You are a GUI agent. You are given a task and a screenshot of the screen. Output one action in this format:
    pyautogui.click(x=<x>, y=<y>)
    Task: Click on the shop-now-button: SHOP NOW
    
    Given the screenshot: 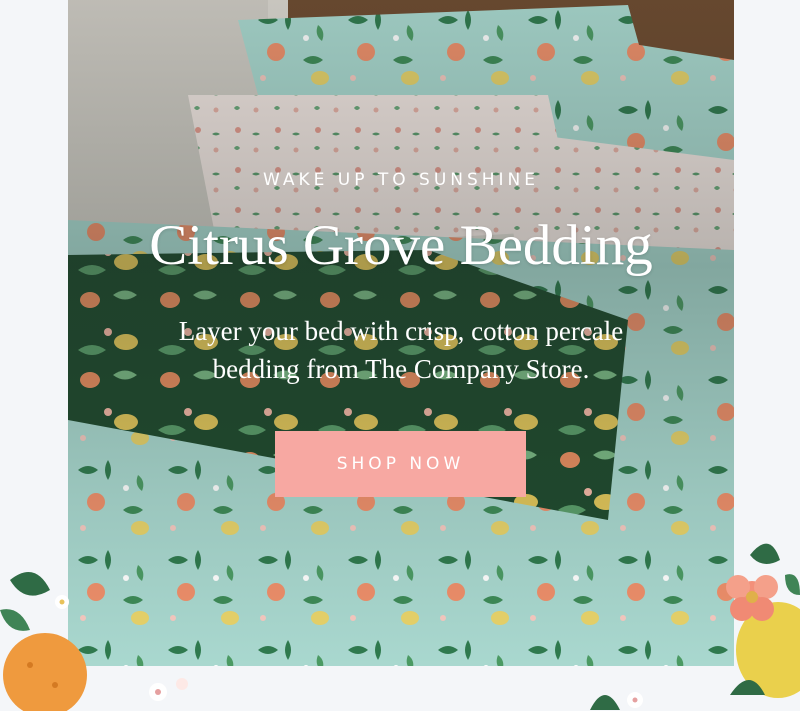 What is the action you would take?
    pyautogui.click(x=400, y=464)
    